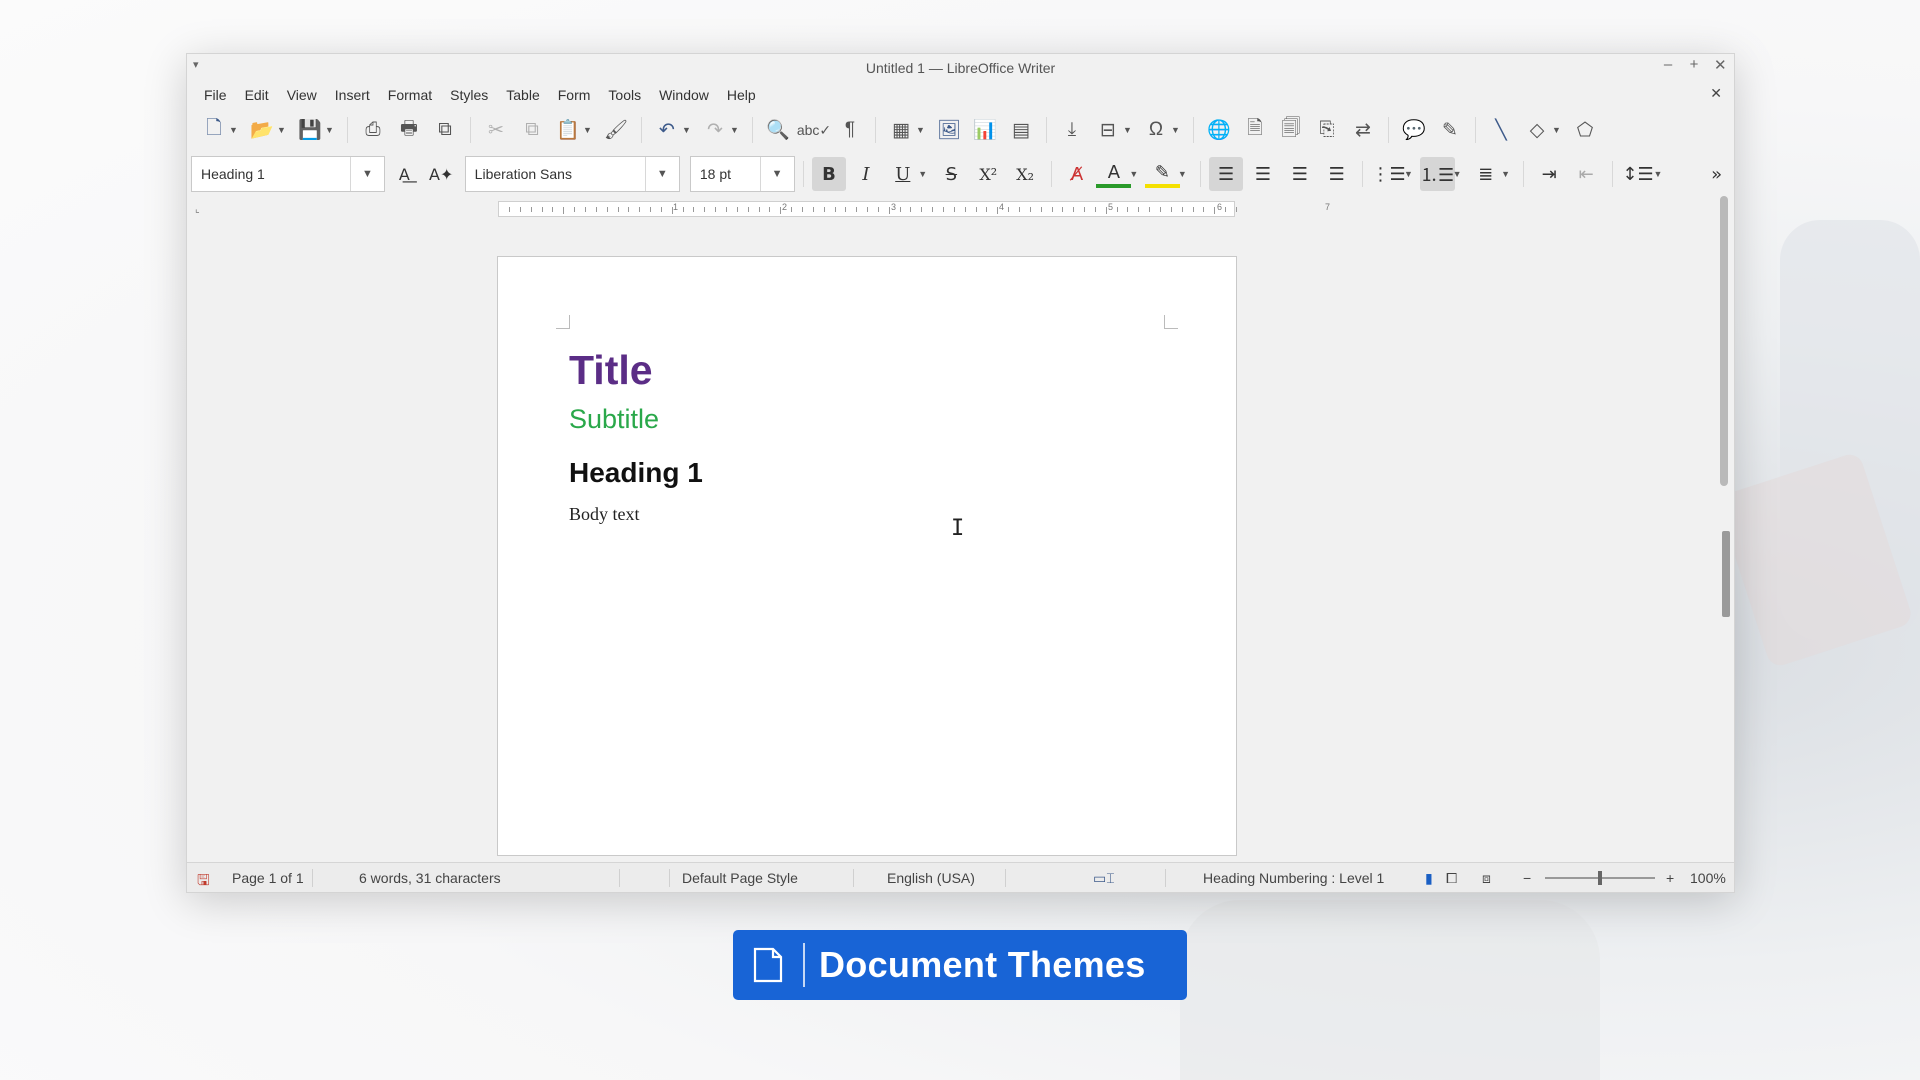  What do you see at coordinates (352, 95) in the screenshot?
I see `menu-insert: Insert` at bounding box center [352, 95].